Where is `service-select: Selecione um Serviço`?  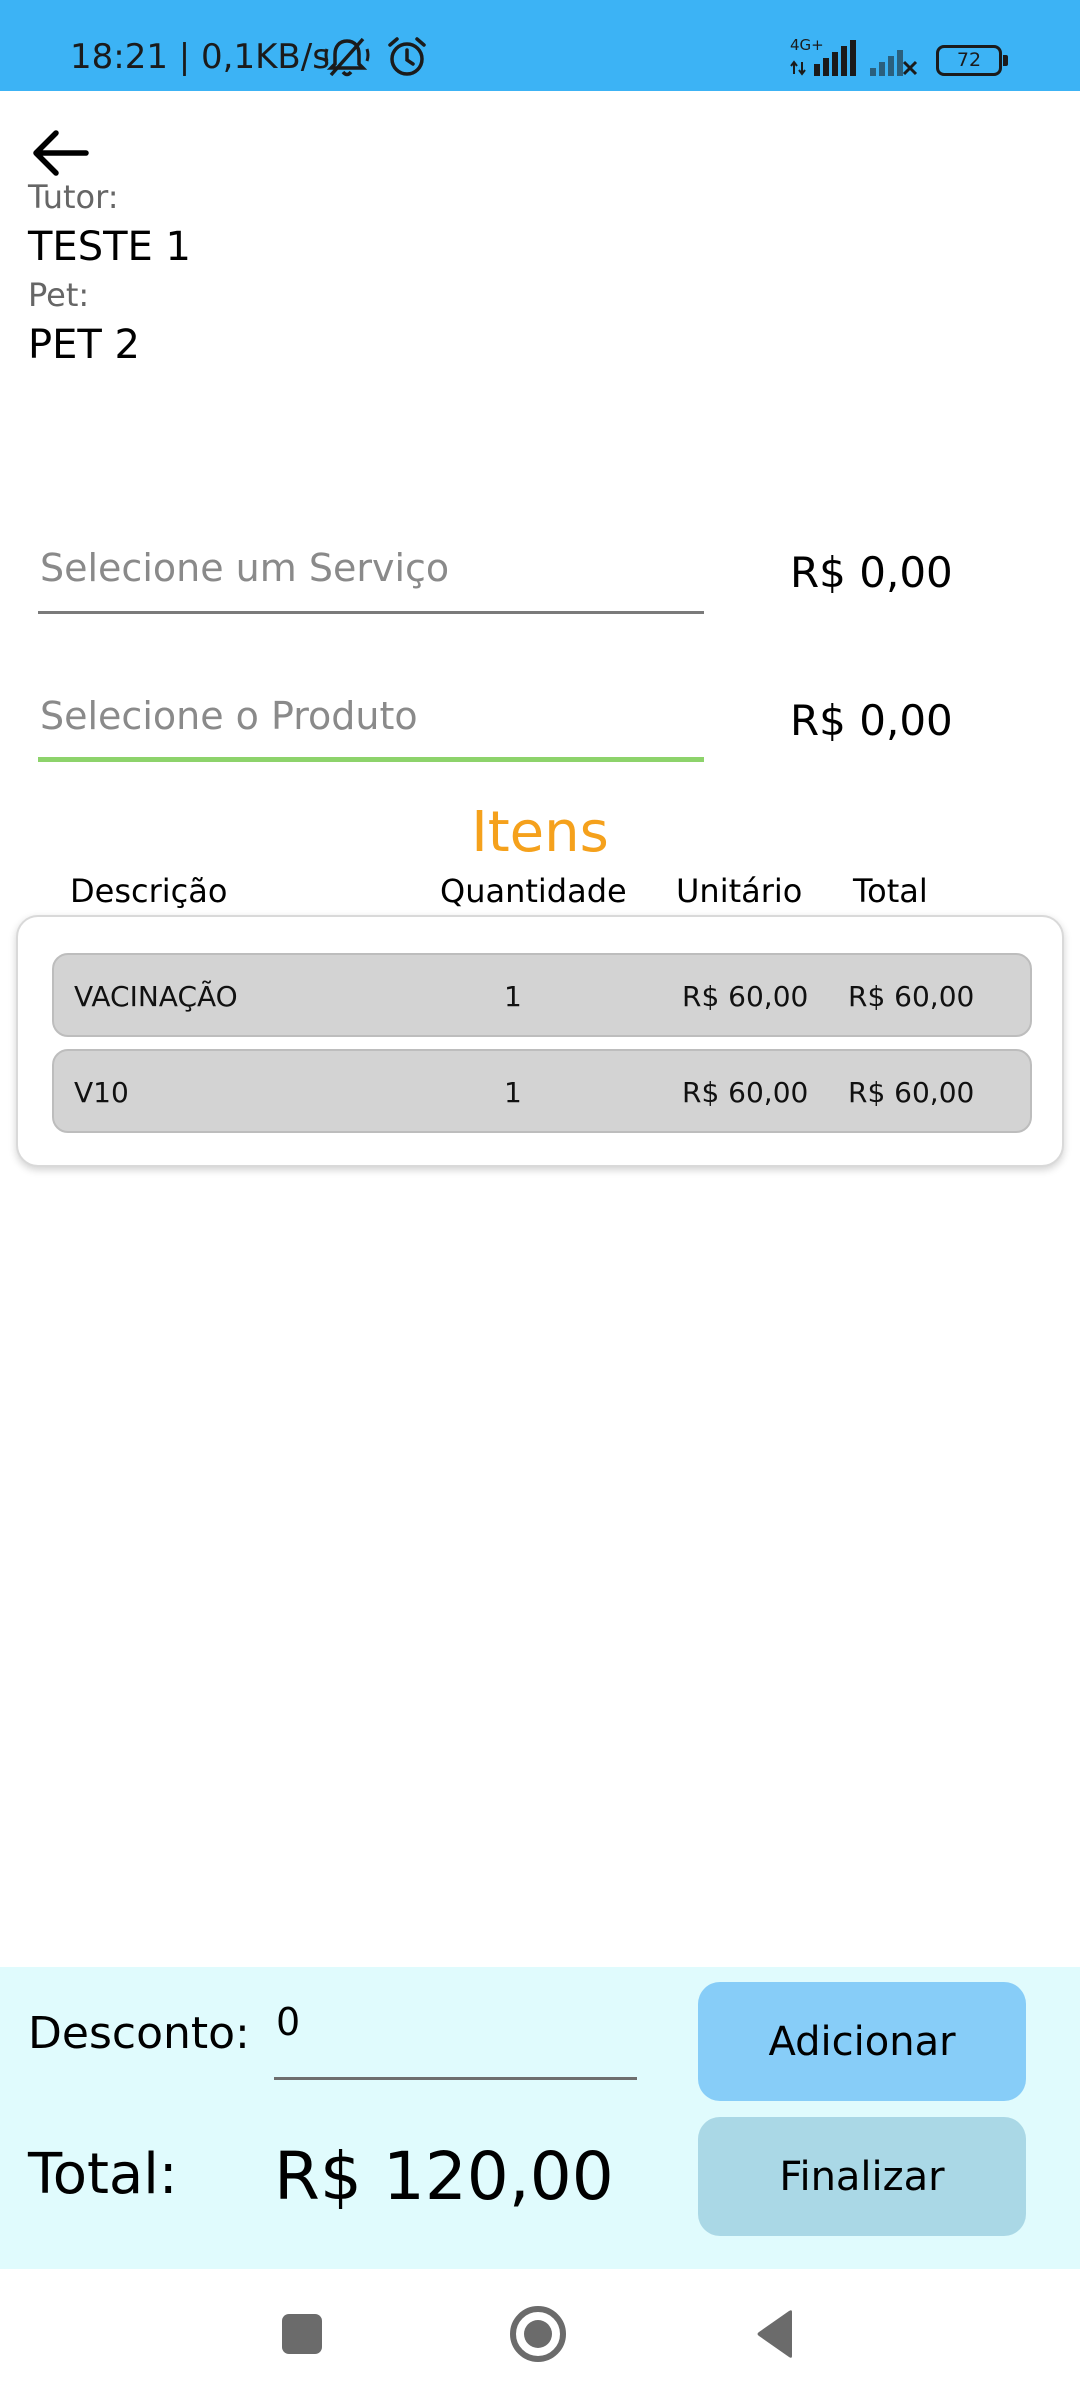 service-select: Selecione um Serviço is located at coordinates (371, 577).